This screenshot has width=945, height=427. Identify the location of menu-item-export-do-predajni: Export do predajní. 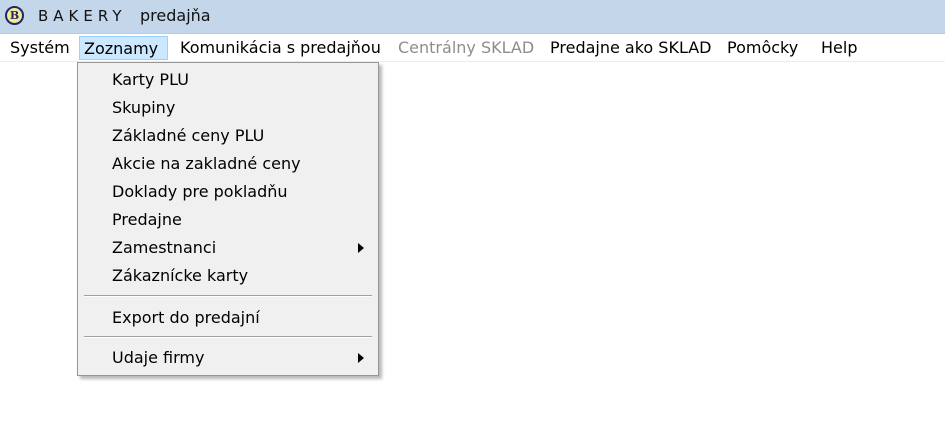
(228, 318).